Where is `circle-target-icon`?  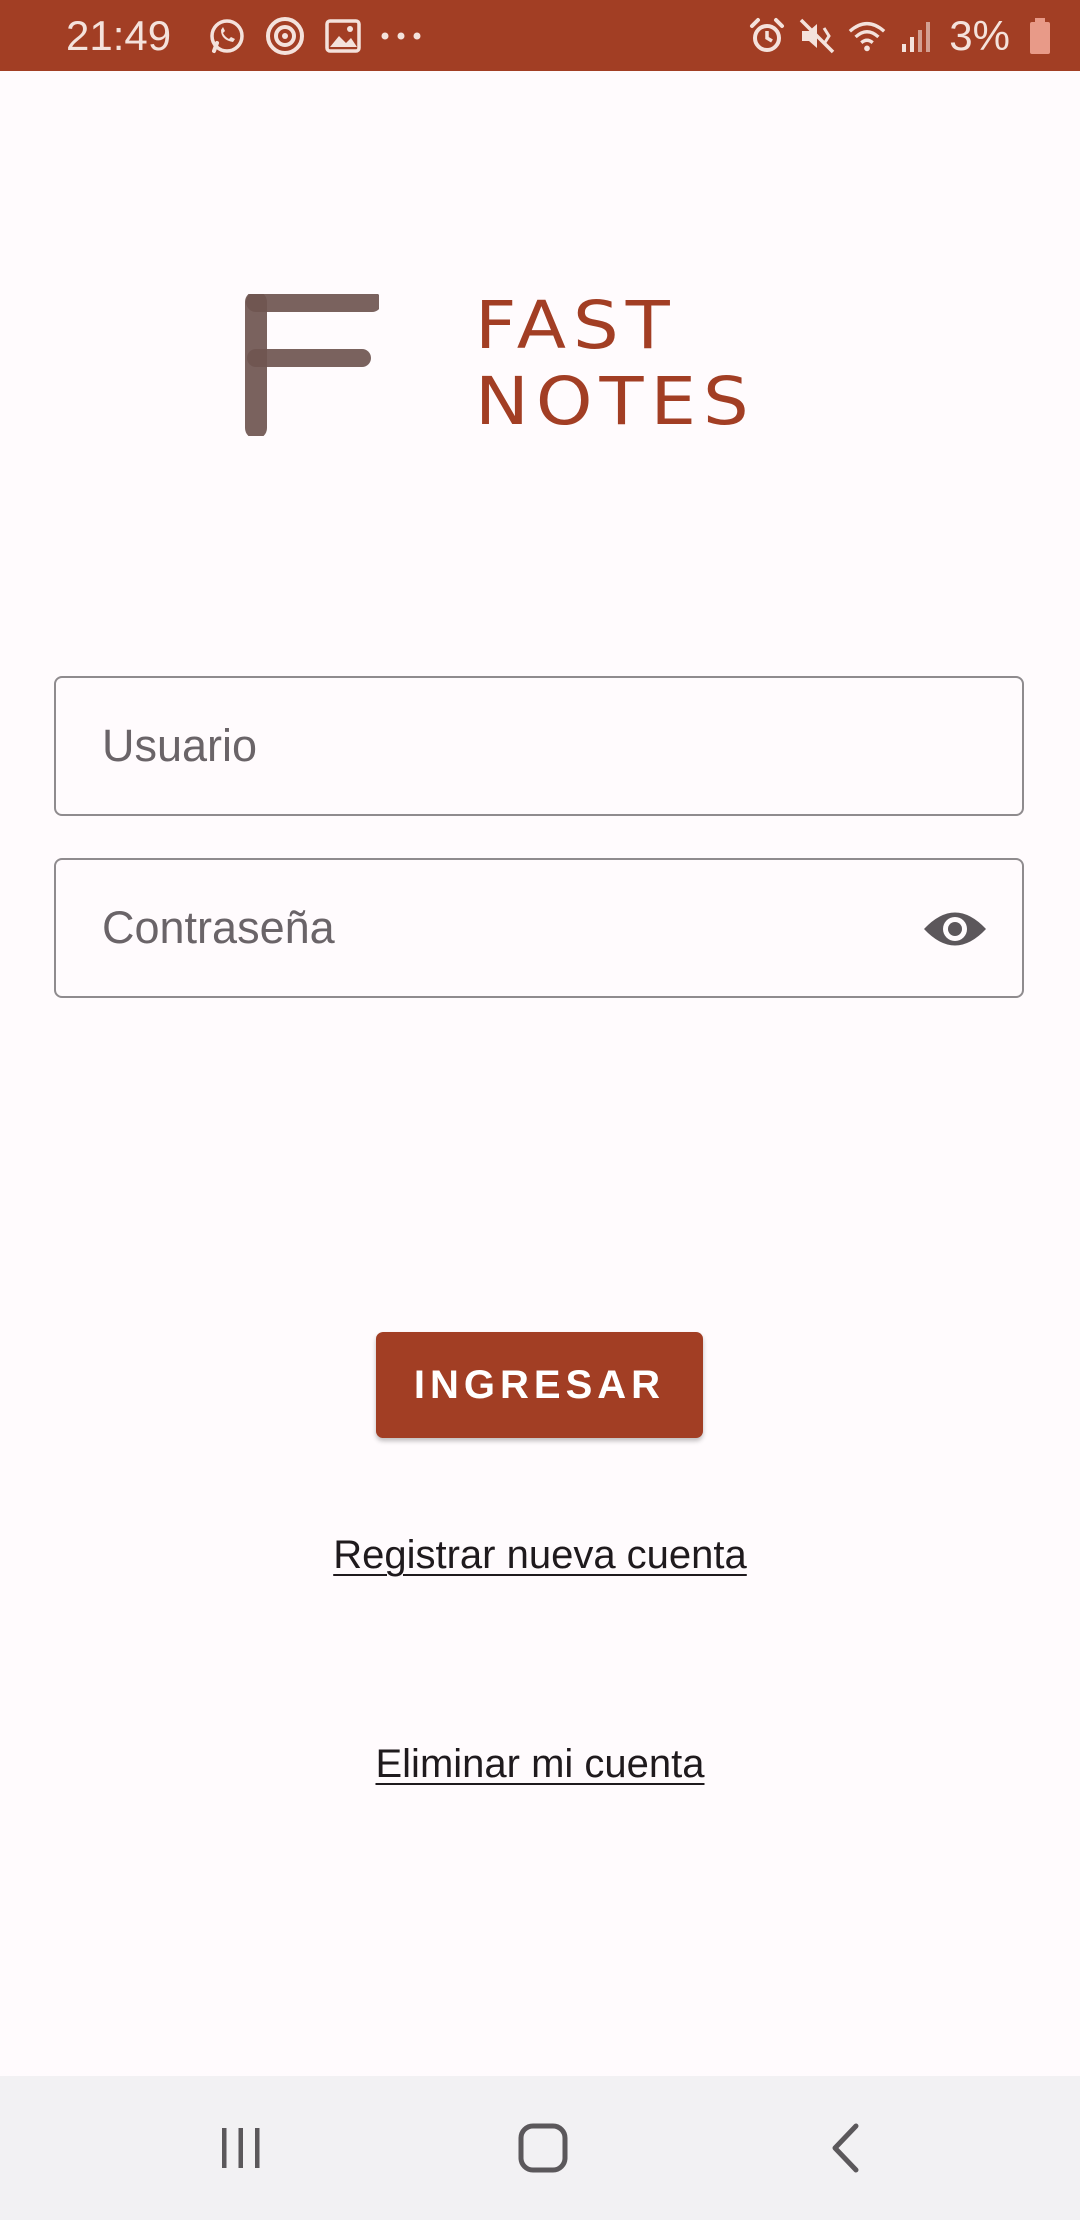 circle-target-icon is located at coordinates (285, 36).